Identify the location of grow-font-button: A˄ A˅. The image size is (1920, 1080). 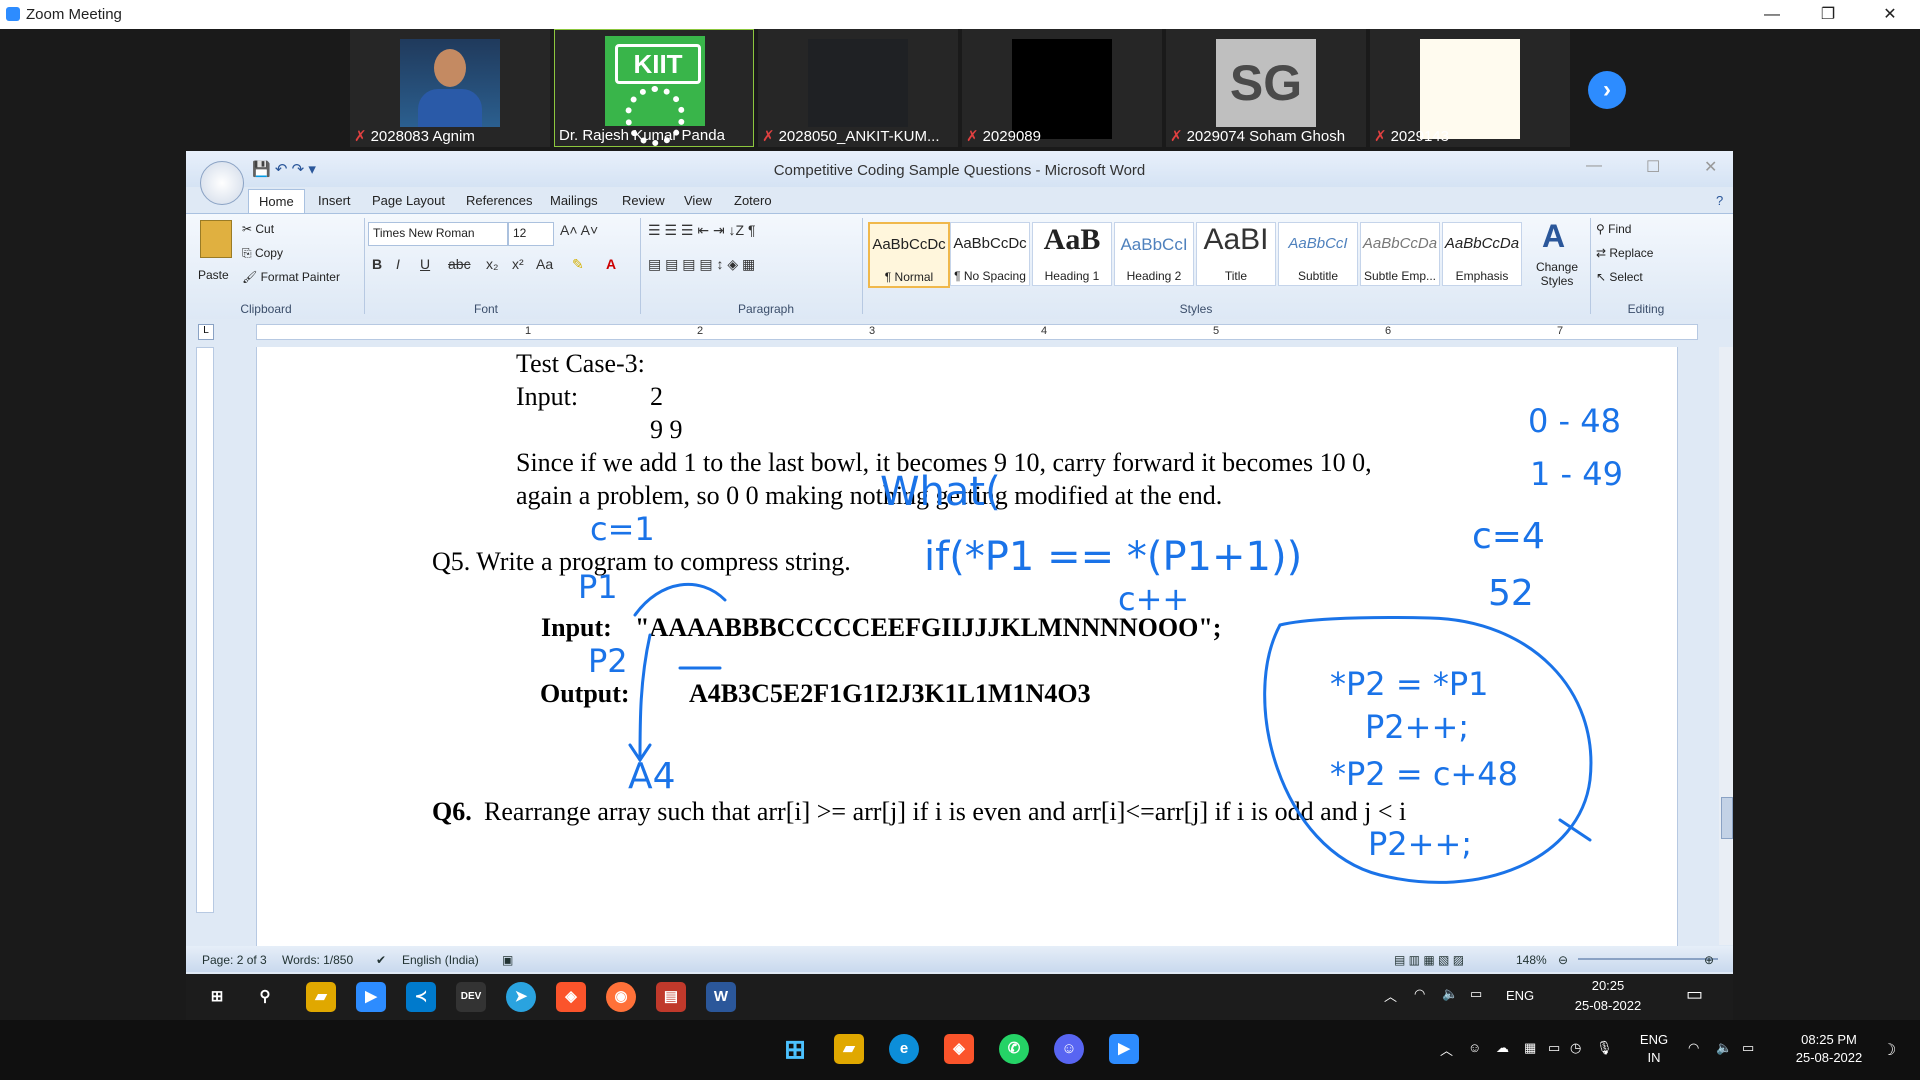
(579, 230).